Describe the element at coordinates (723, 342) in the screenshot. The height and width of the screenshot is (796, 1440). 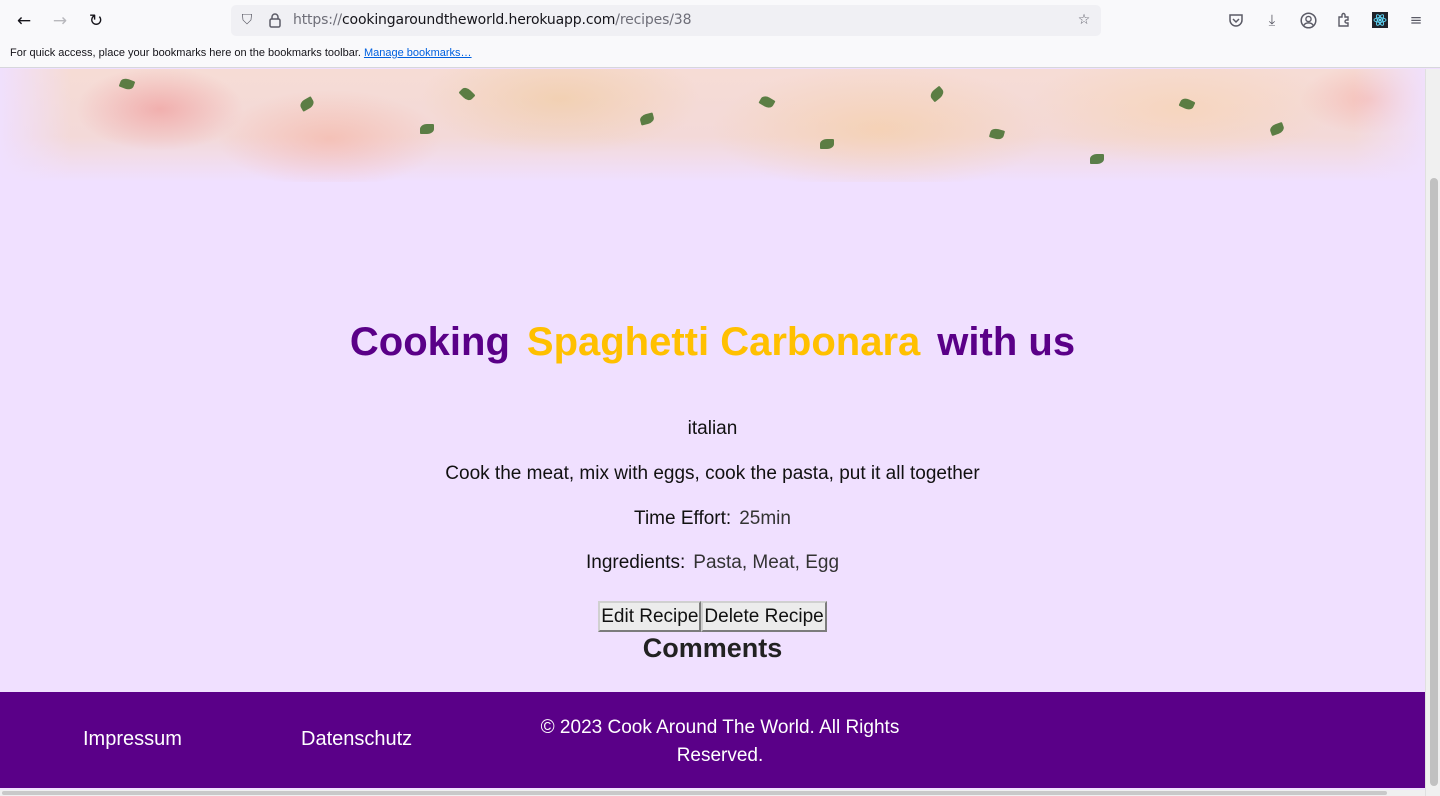
I see `recipe-name: Spaghetti Carbonara` at that location.